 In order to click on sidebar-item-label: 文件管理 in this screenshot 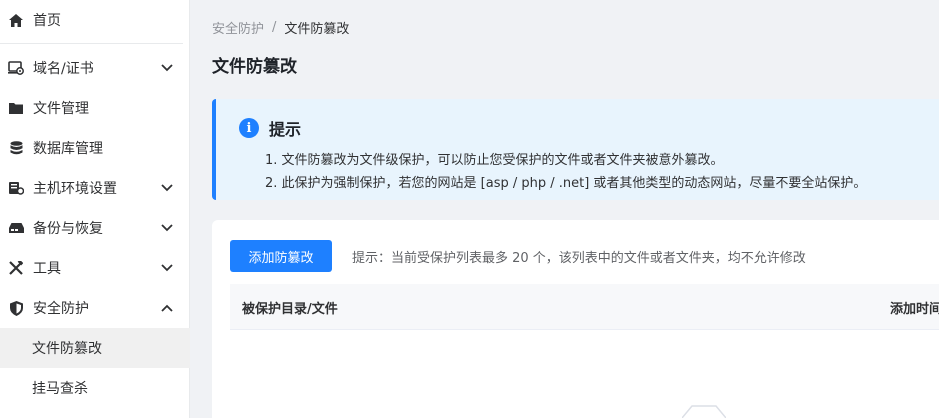, I will do `click(61, 109)`.